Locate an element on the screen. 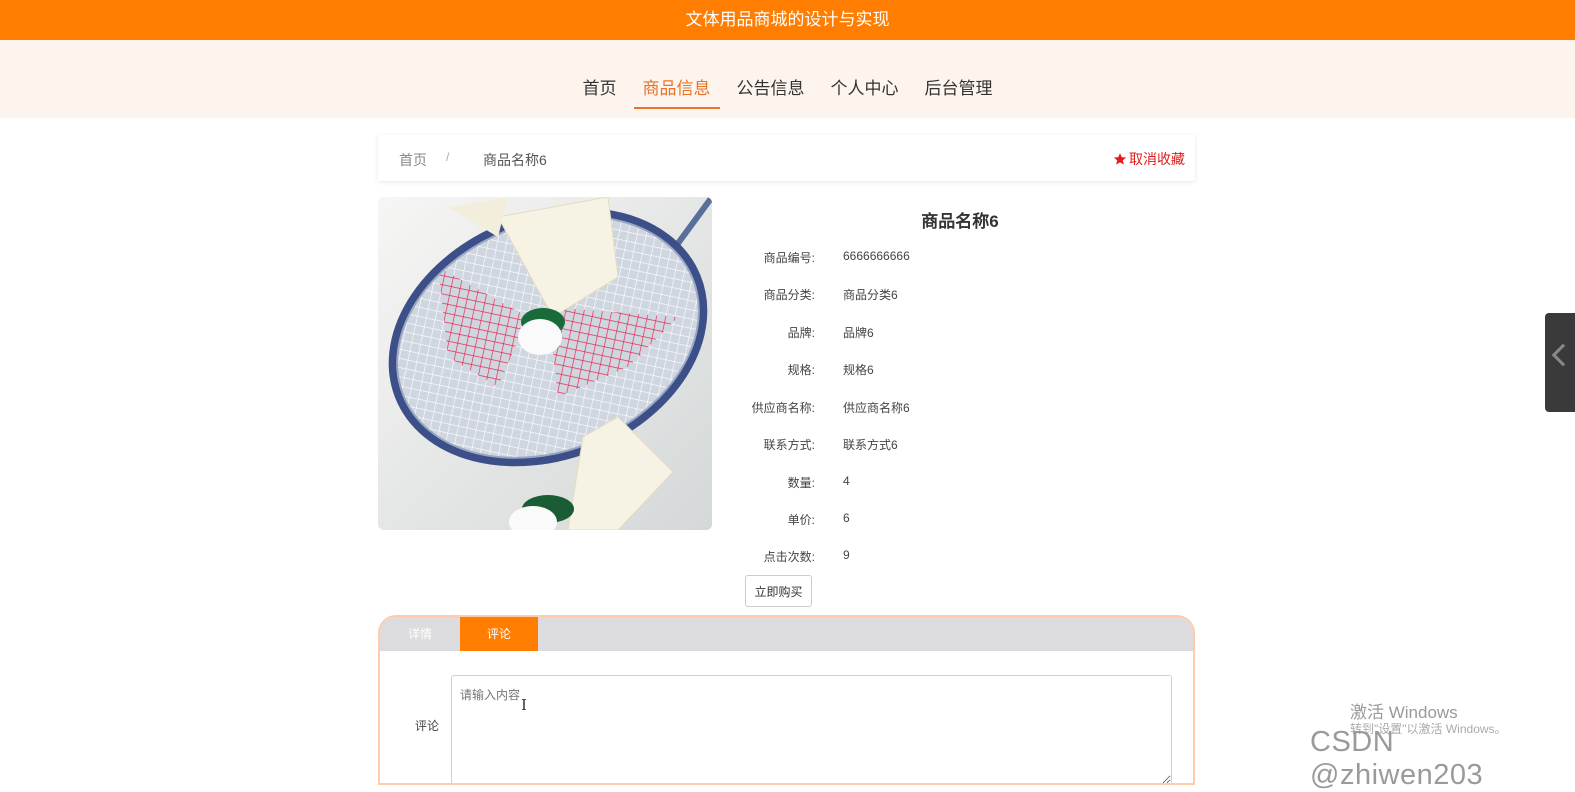 The image size is (1575, 792). breadcrumb: 首页 / 商品名称6 取消收藏 is located at coordinates (786, 158).